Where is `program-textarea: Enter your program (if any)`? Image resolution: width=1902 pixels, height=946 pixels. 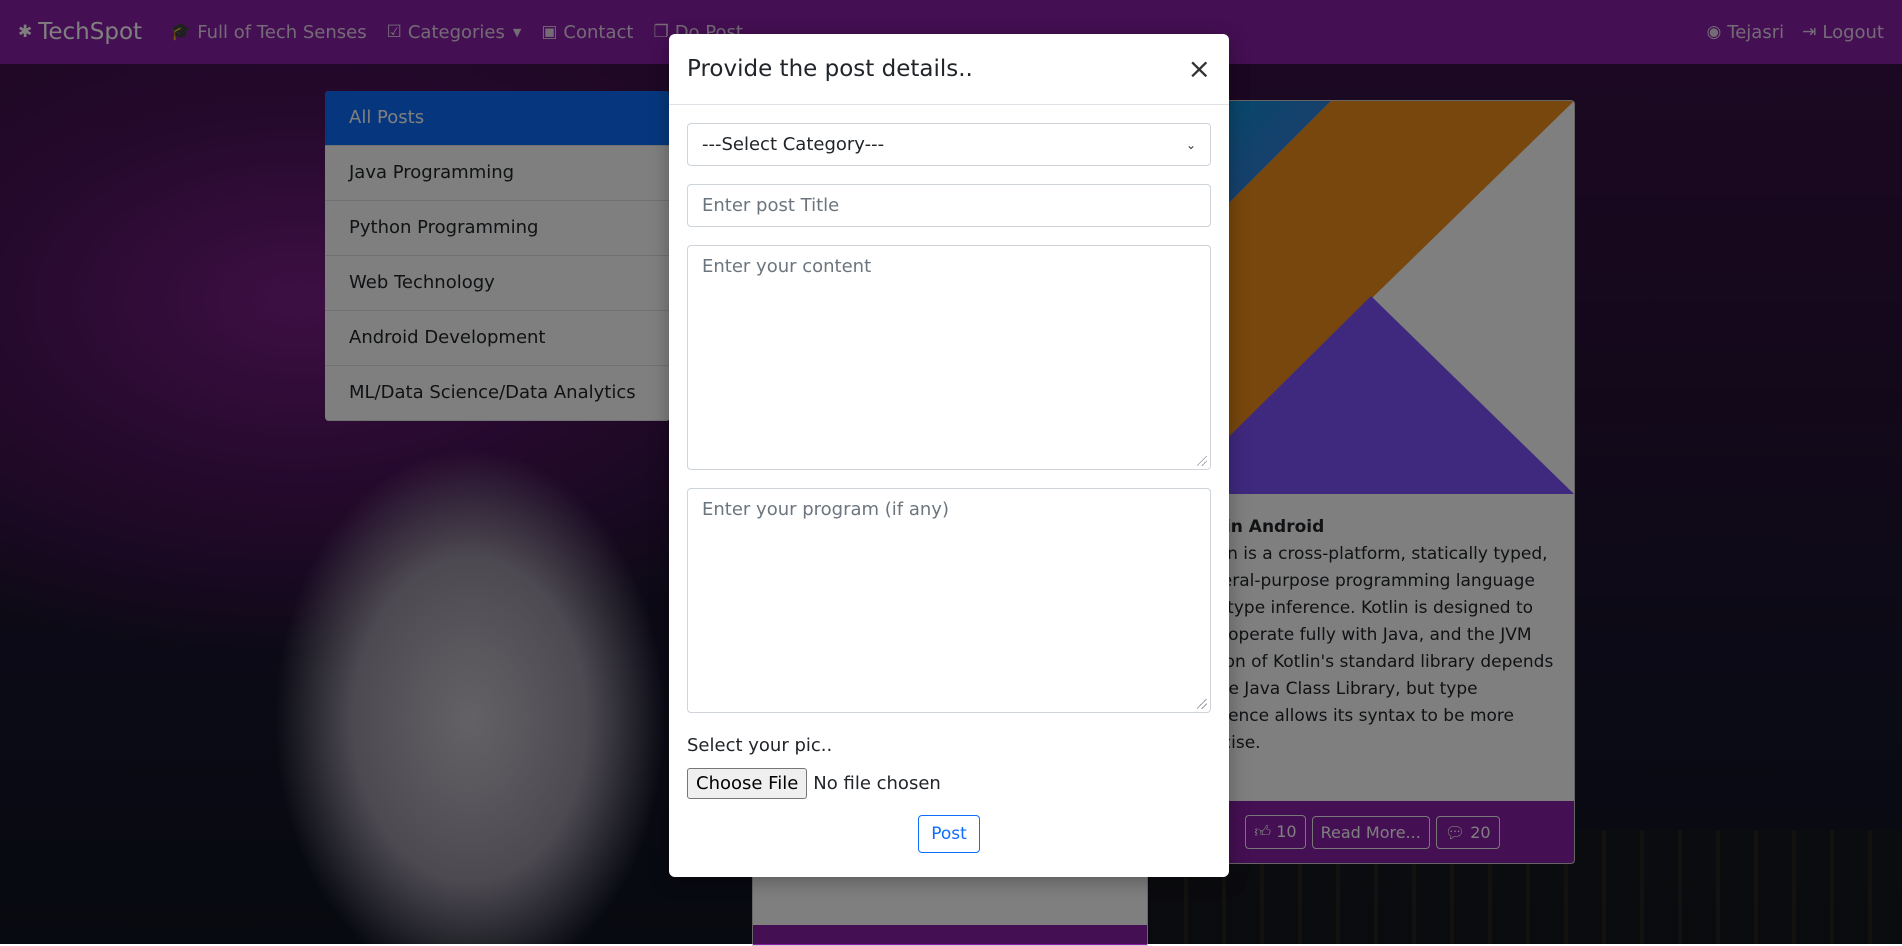 program-textarea: Enter your program (if any) is located at coordinates (949, 600).